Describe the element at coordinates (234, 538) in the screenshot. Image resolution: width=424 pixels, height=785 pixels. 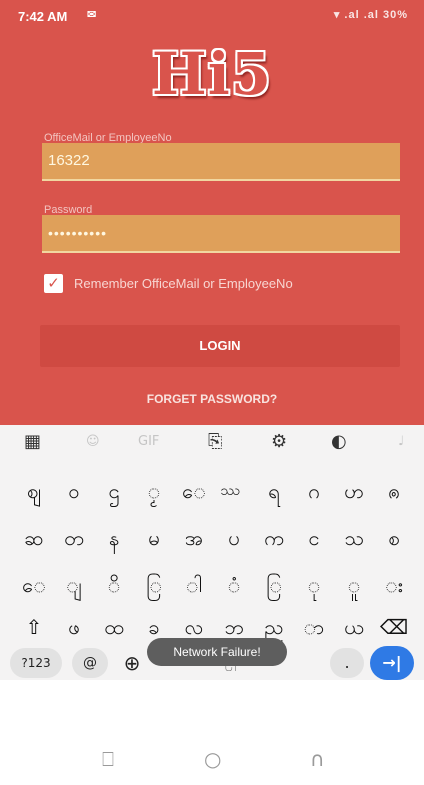
I see `key: ပ` at that location.